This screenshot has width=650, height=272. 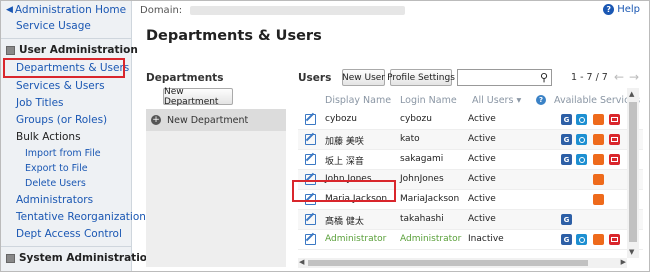 I want to click on department-tree, so click(x=216, y=188).